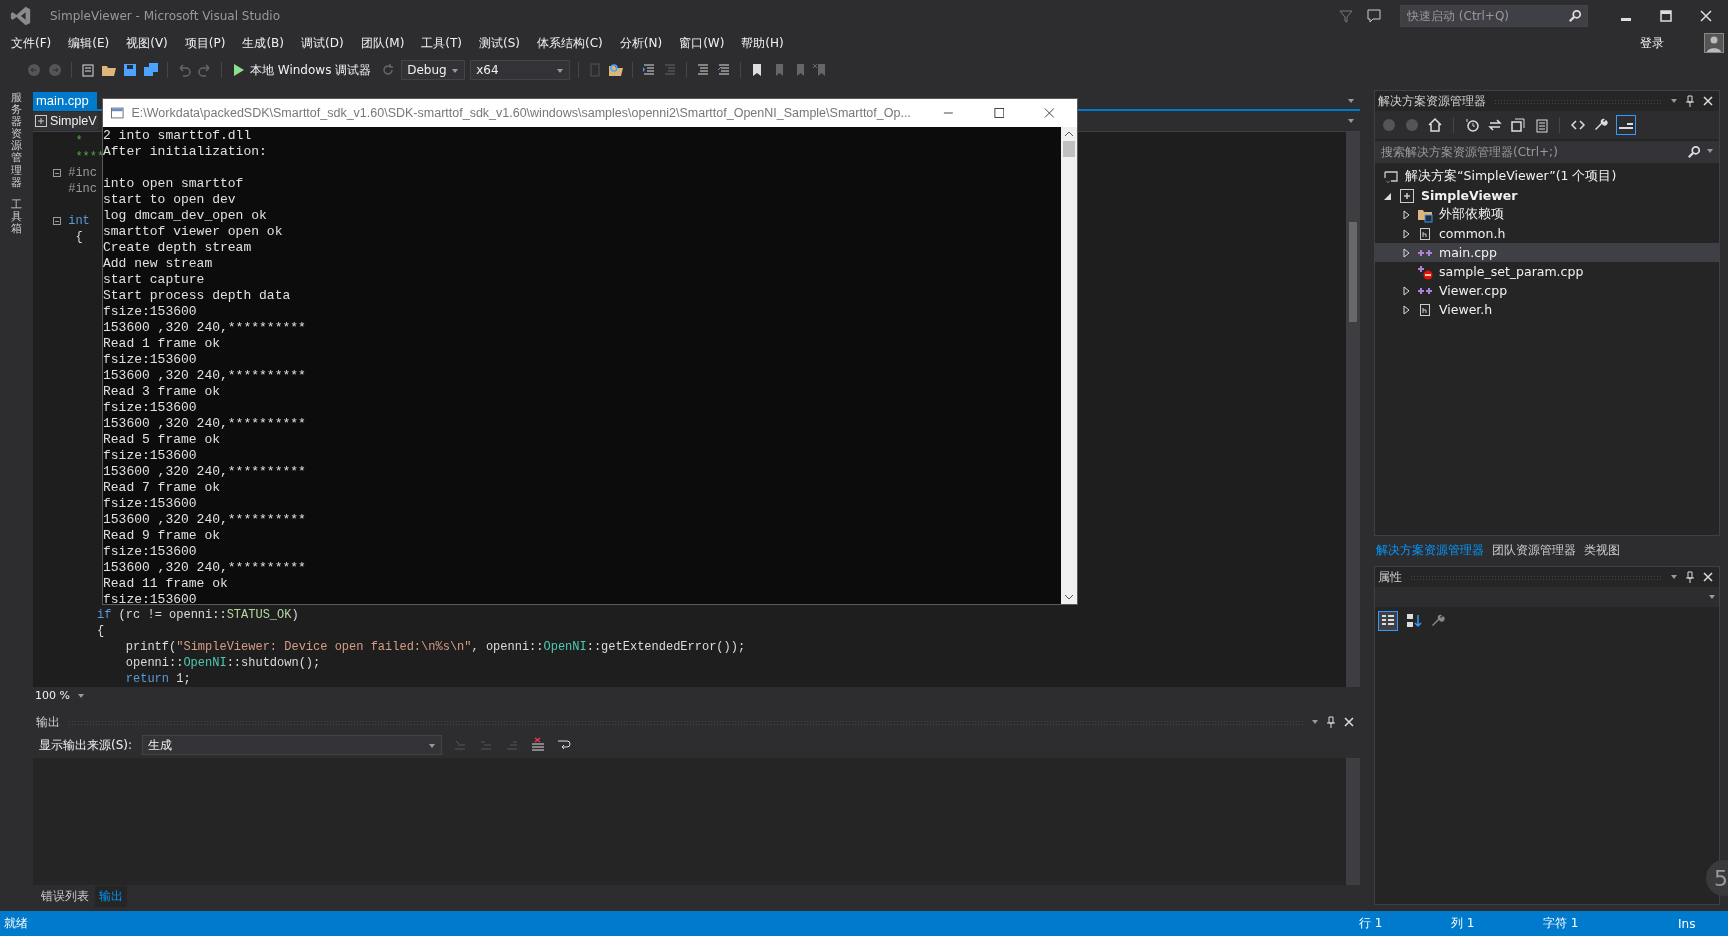 This screenshot has height=936, width=1728. What do you see at coordinates (1463, 923) in the screenshot?
I see `column-indicator: 列 1` at bounding box center [1463, 923].